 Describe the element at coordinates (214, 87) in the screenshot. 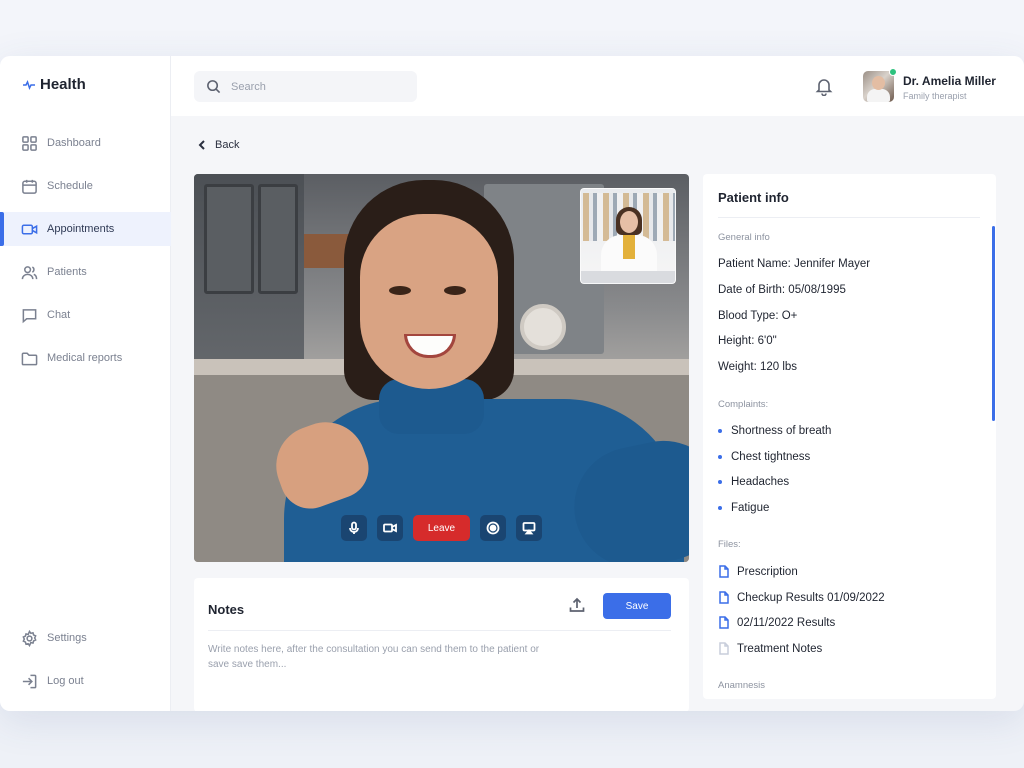

I see `search-icon` at that location.